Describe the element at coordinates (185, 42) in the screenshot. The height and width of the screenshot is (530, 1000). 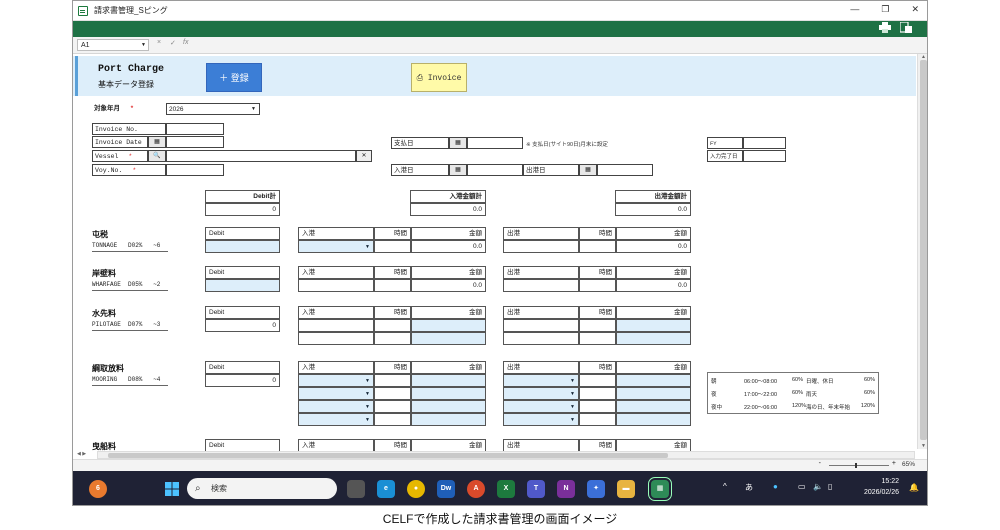
I see `function-icon: fx` at that location.